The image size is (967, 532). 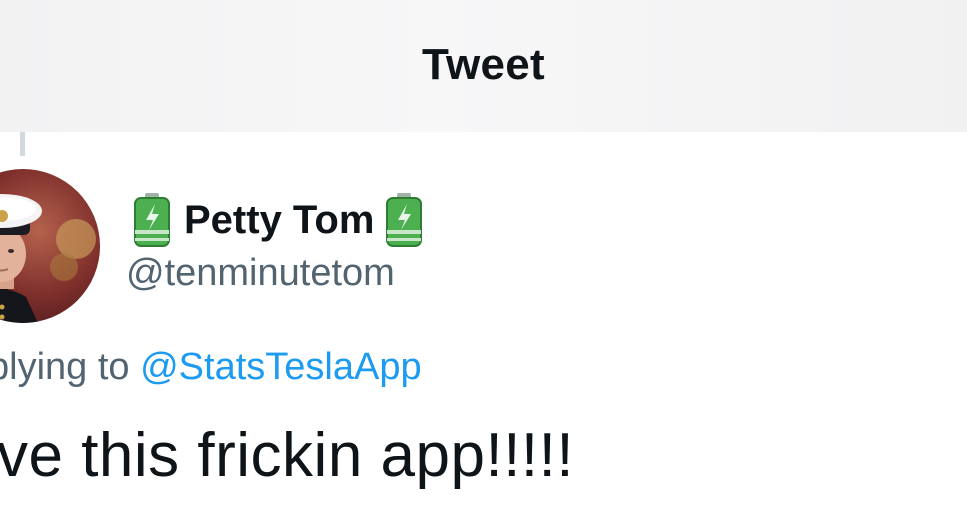 What do you see at coordinates (260, 273) in the screenshot?
I see `author-handle: @tenminutetom` at bounding box center [260, 273].